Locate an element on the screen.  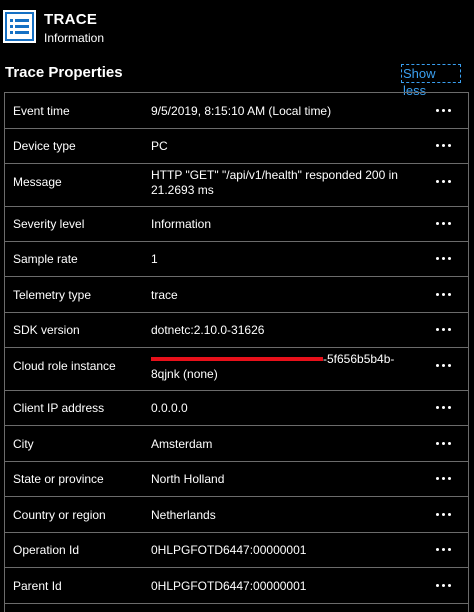
property-value: North Holland is located at coordinates (188, 479).